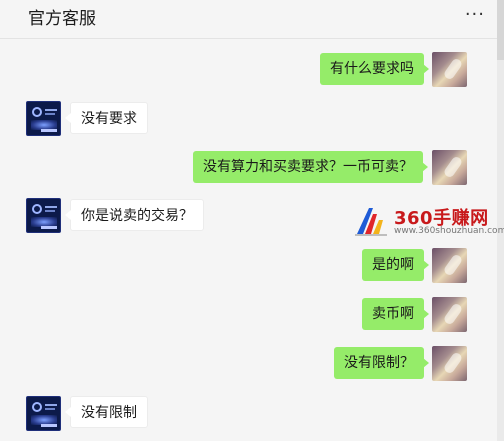 This screenshot has width=504, height=441. Describe the element at coordinates (371, 222) in the screenshot. I see `watermark-logo-icon` at that location.